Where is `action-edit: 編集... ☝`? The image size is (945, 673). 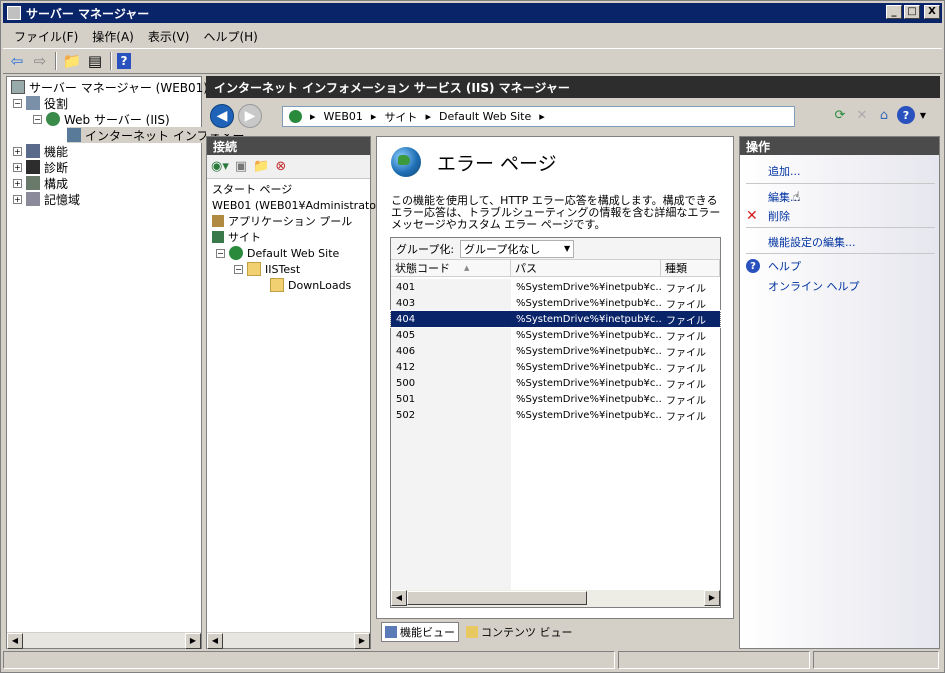
action-edit: 編集... ☝ is located at coordinates (784, 197).